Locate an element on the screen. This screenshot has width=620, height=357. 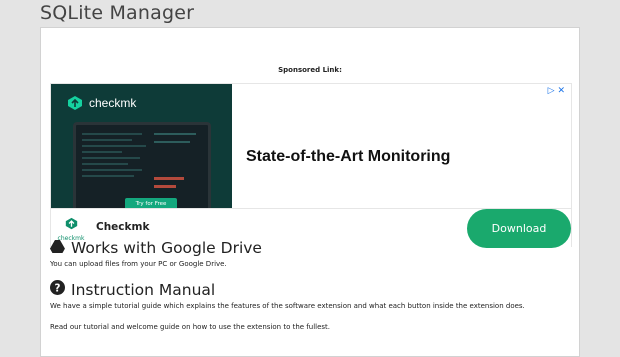
laptop-illustration is located at coordinates (142, 165).